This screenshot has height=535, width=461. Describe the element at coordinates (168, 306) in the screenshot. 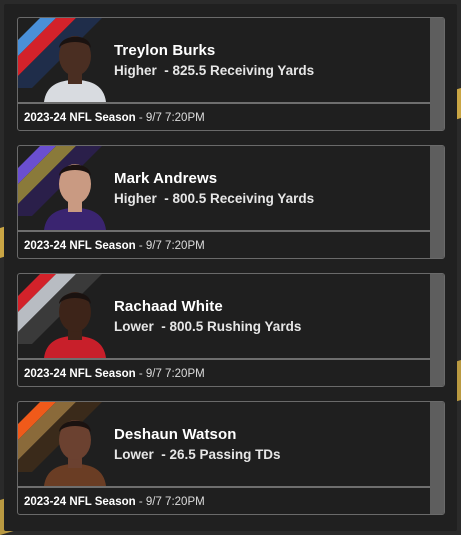

I see `player-name: Rachaad White` at that location.